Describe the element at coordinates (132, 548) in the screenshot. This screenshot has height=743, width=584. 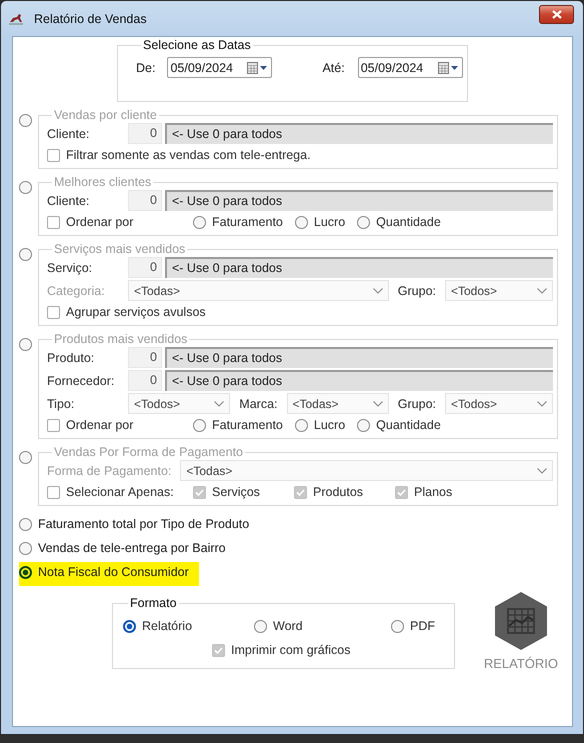
I see `radio-label: Vendas de tele-entrega por Bairro` at that location.